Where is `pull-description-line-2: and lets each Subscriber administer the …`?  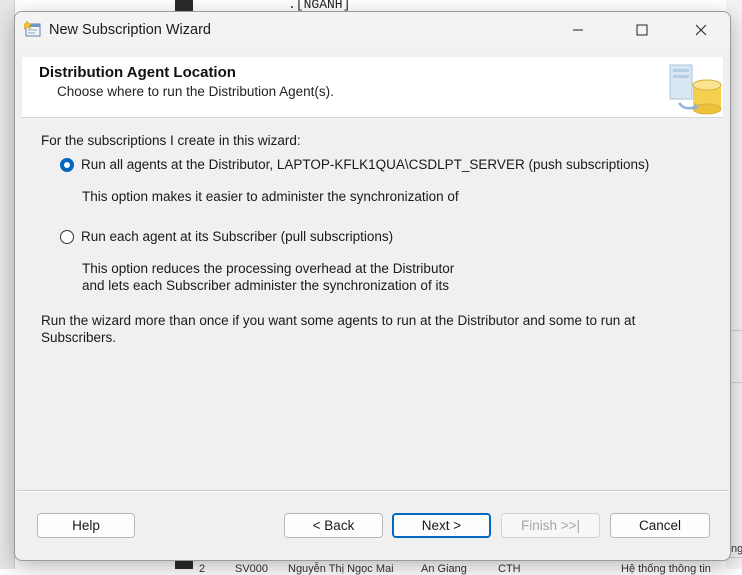
pull-description-line-2: and lets each Subscriber administer the … is located at coordinates (265, 285).